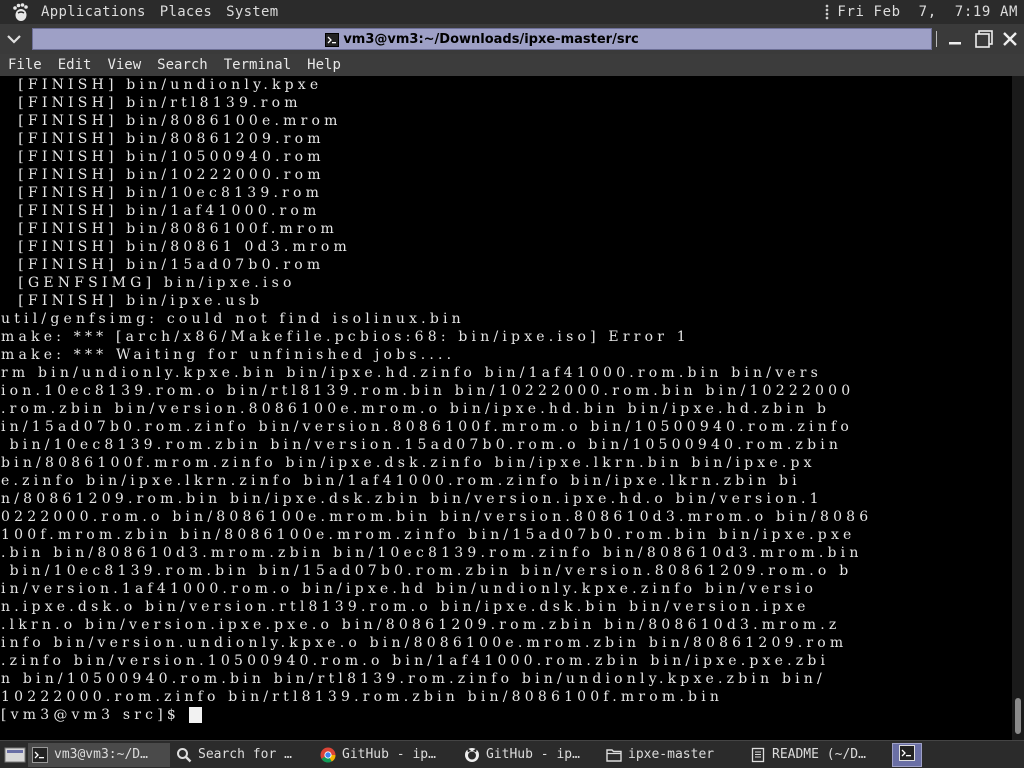 This screenshot has width=1024, height=768. I want to click on menu-help: Help, so click(324, 65).